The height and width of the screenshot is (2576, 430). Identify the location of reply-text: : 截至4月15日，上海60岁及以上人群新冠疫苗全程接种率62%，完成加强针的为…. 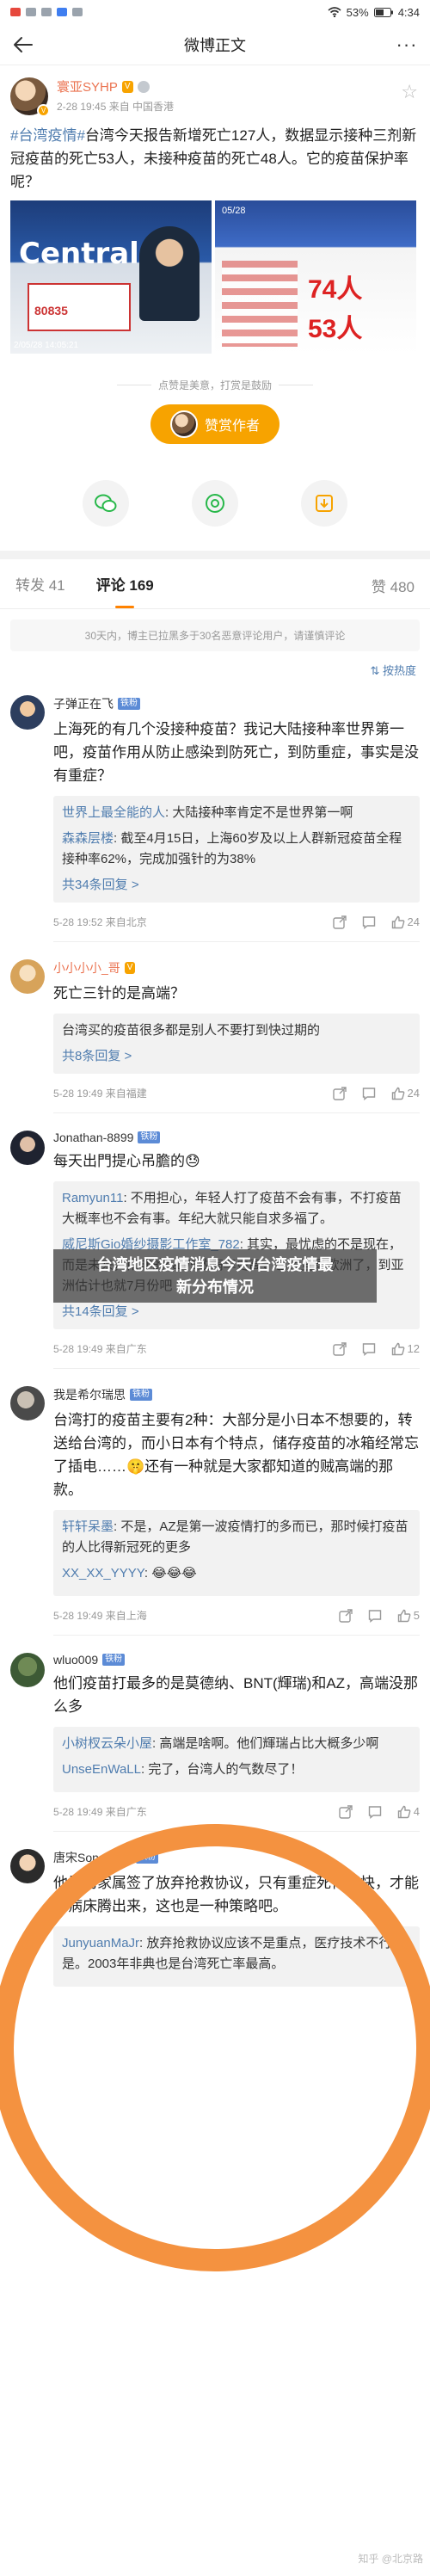
(232, 849).